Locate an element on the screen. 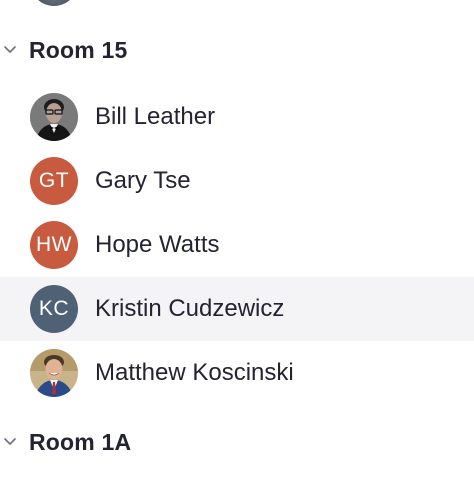 The width and height of the screenshot is (474, 492). participant-row-matthew-koscinski: Matthew Koscinski is located at coordinates (237, 373).